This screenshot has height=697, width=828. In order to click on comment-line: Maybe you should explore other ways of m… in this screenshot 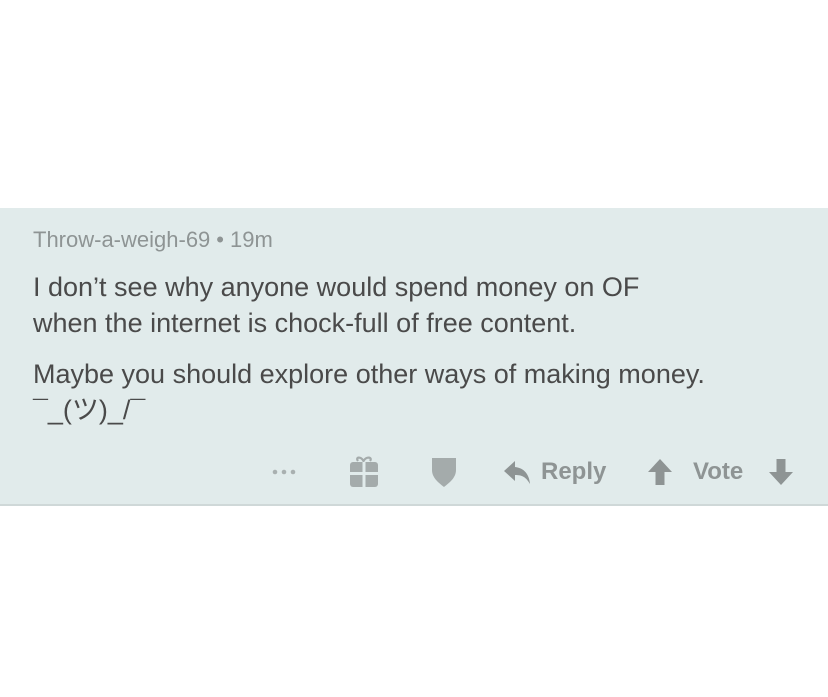, I will do `click(369, 374)`.